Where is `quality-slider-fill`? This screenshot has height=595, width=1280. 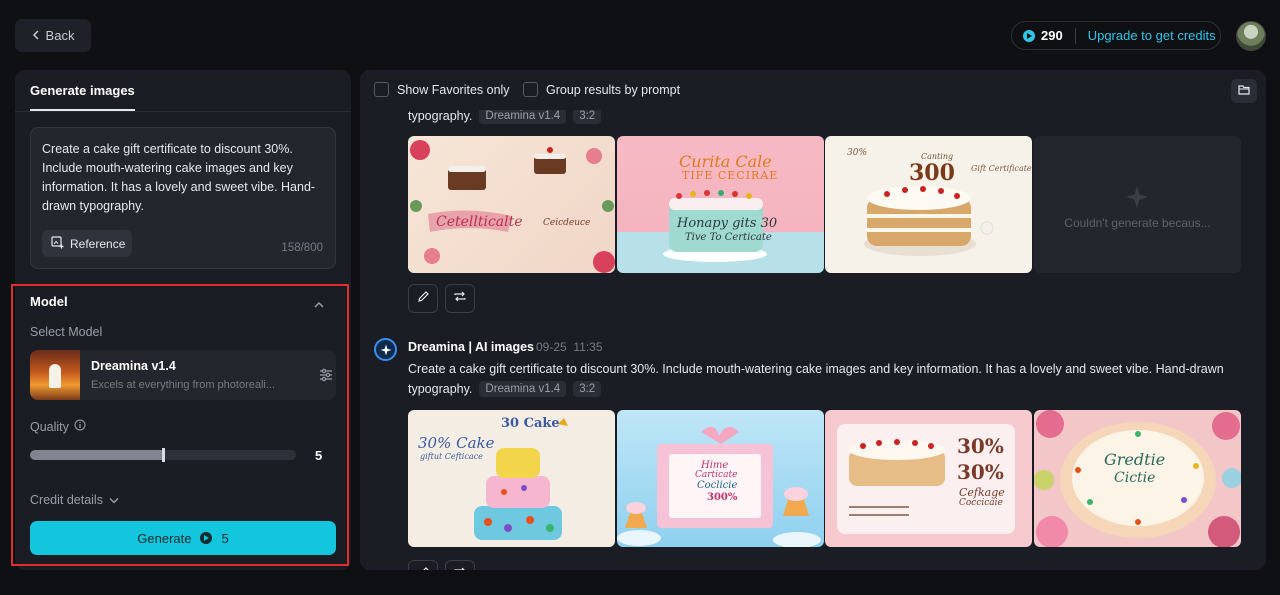 quality-slider-fill is located at coordinates (96, 455).